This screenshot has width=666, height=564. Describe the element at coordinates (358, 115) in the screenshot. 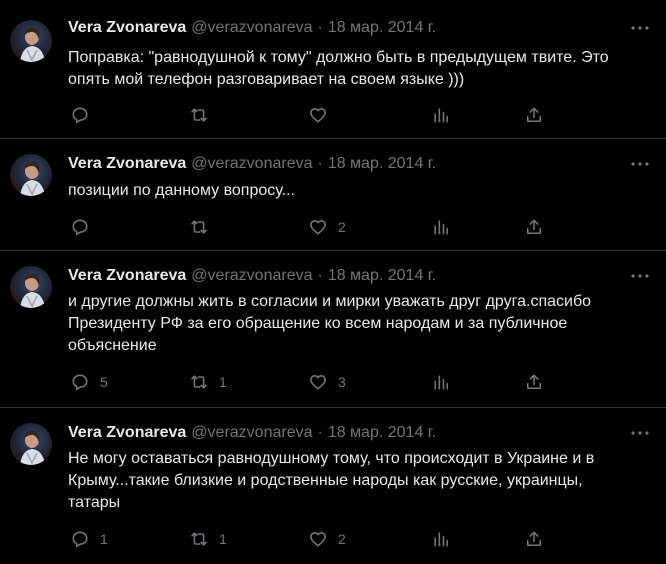

I see `tweet-actions` at that location.